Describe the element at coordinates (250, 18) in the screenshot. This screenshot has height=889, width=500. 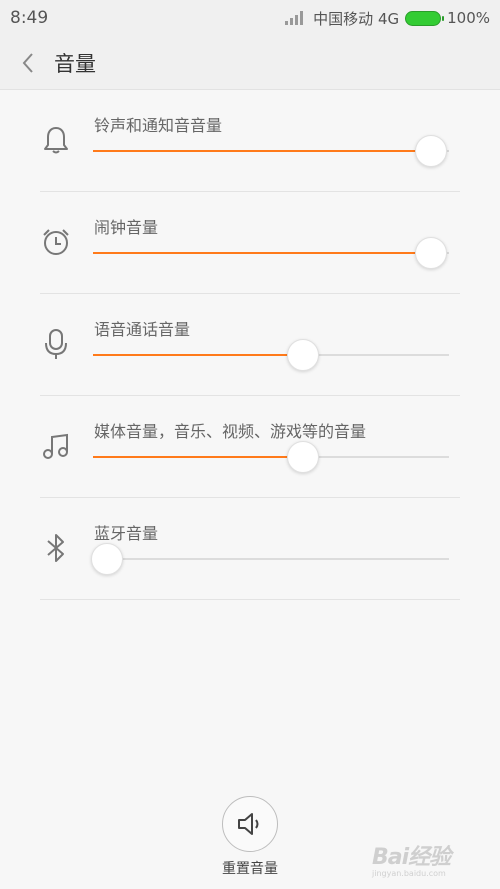
I see `status-bar: 8:49 中国移动 4G 100%` at that location.